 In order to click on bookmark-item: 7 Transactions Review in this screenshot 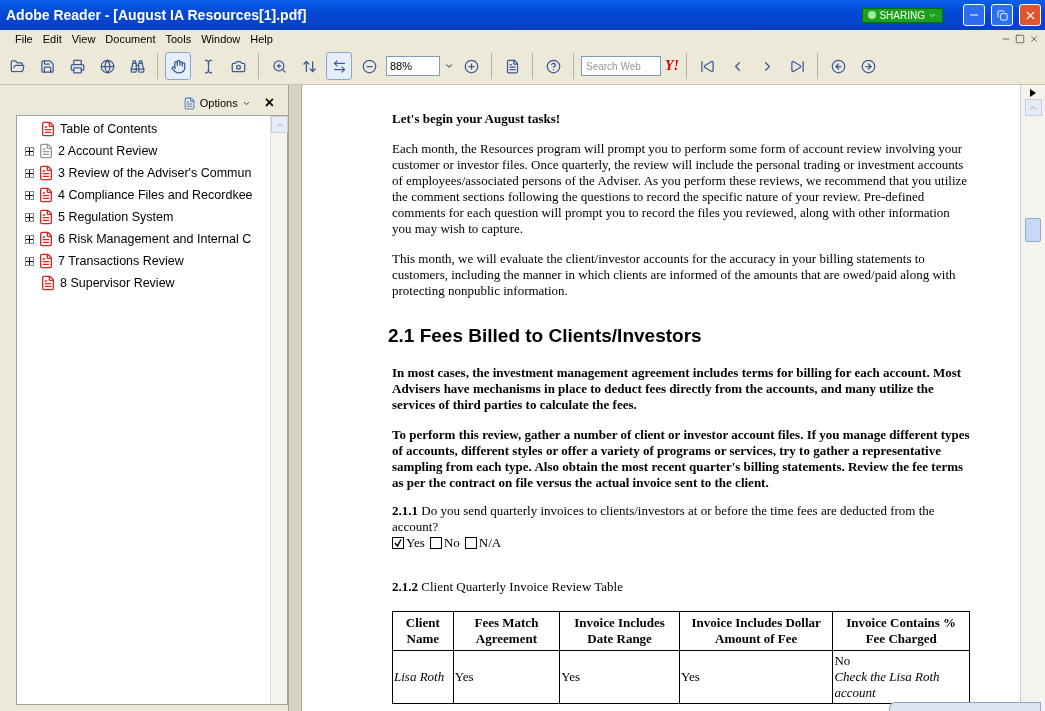, I will do `click(121, 261)`.